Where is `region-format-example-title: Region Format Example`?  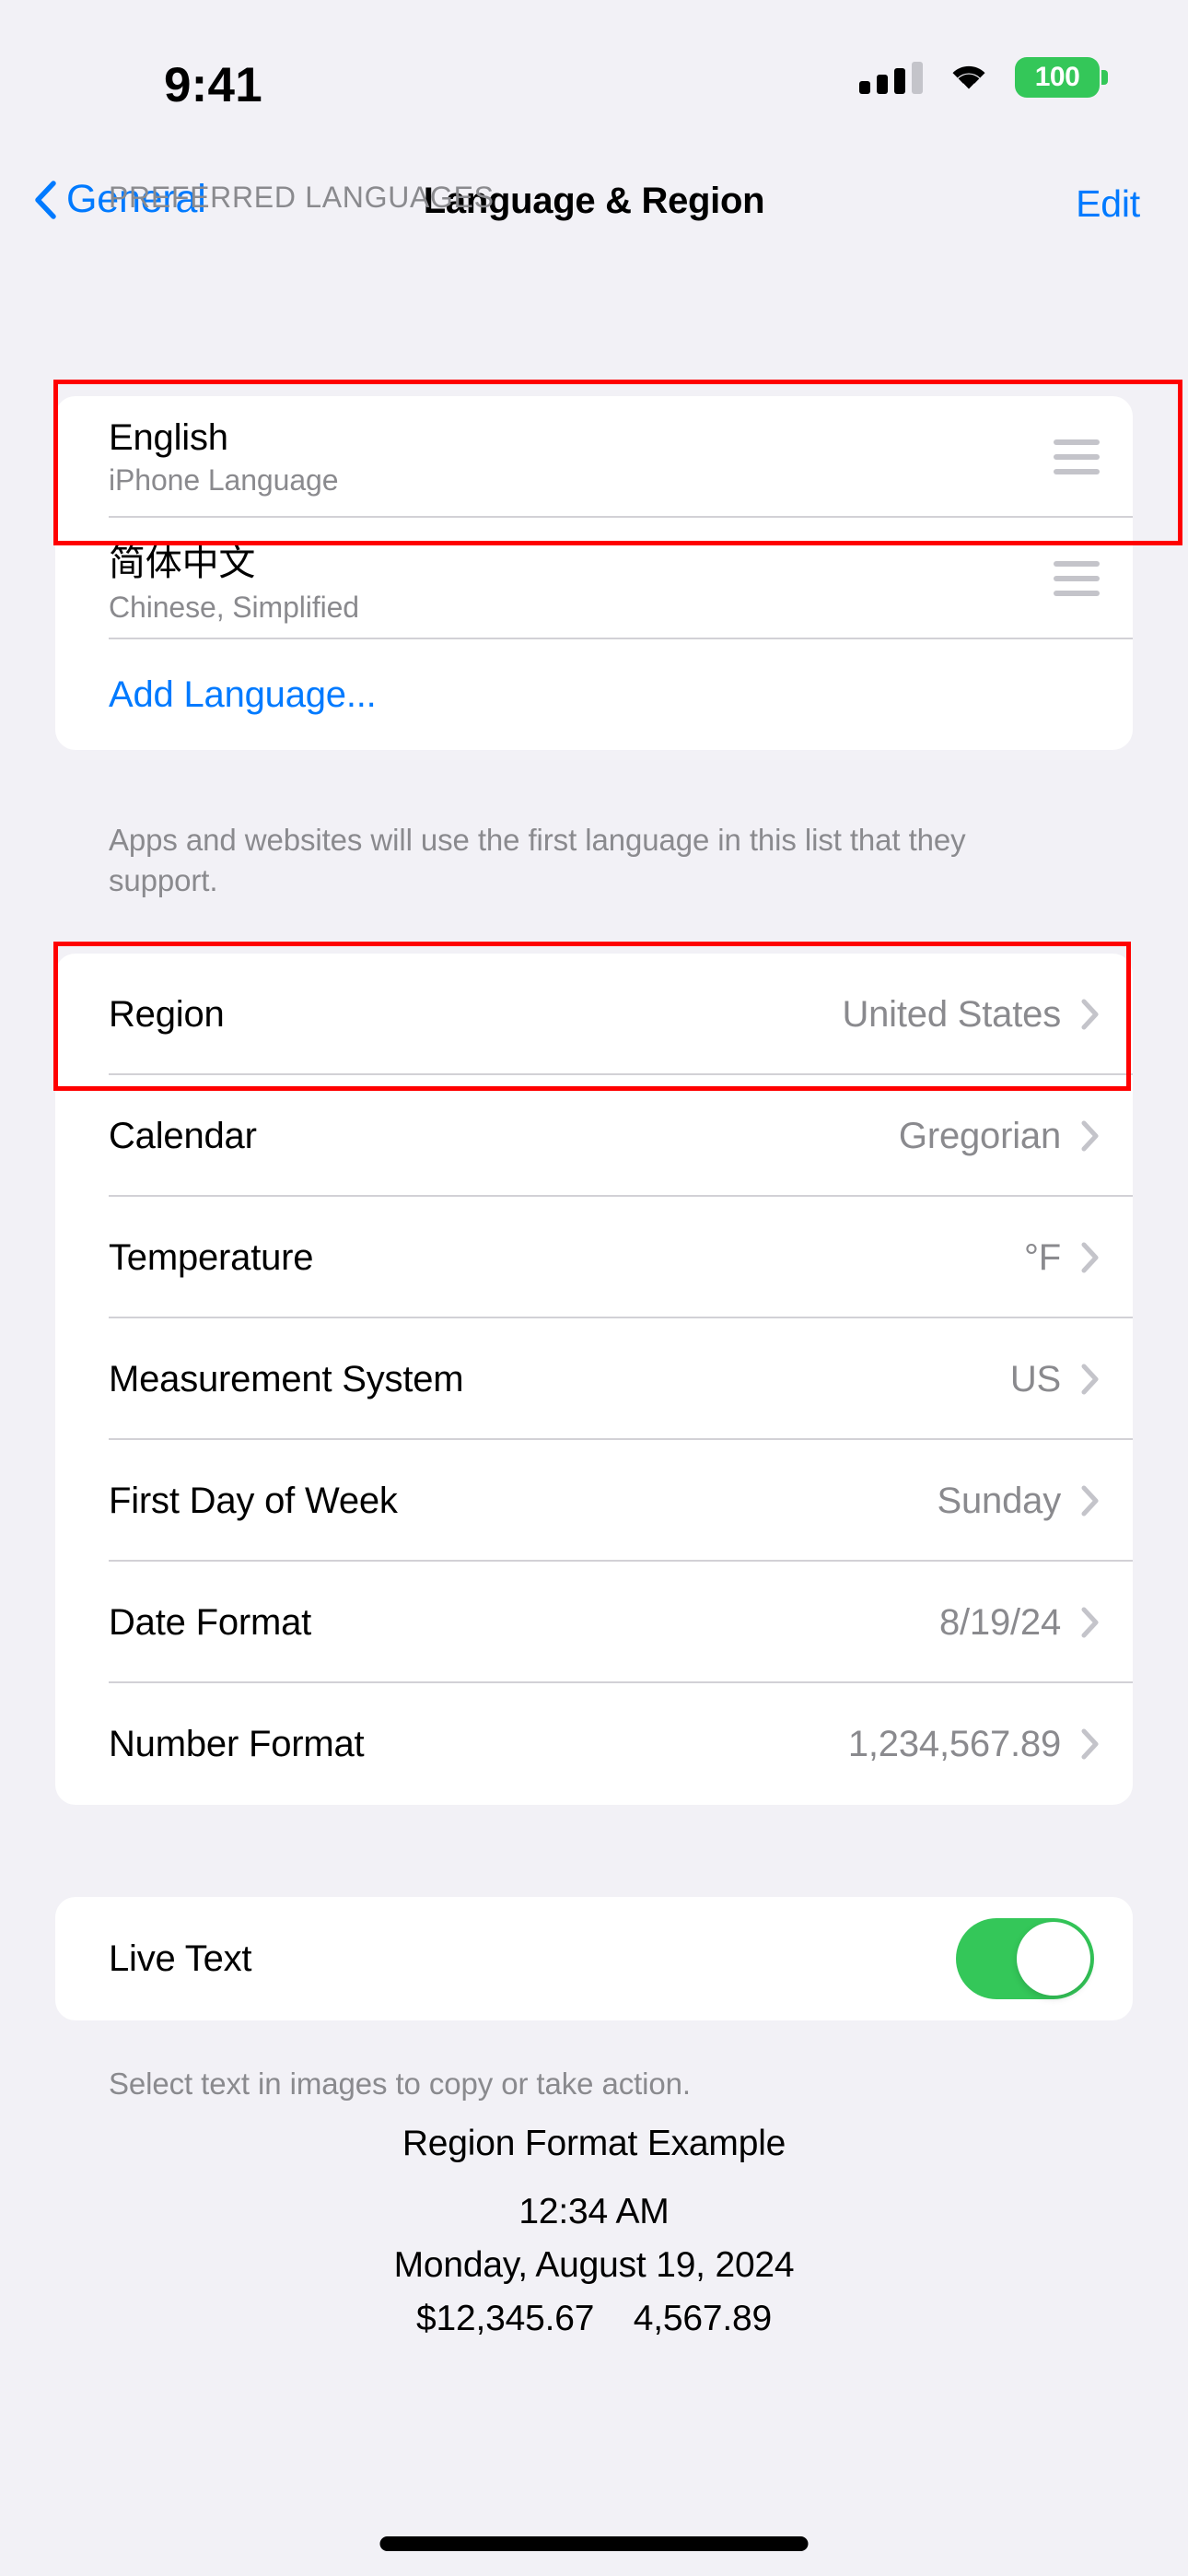 region-format-example-title: Region Format Example is located at coordinates (594, 2143).